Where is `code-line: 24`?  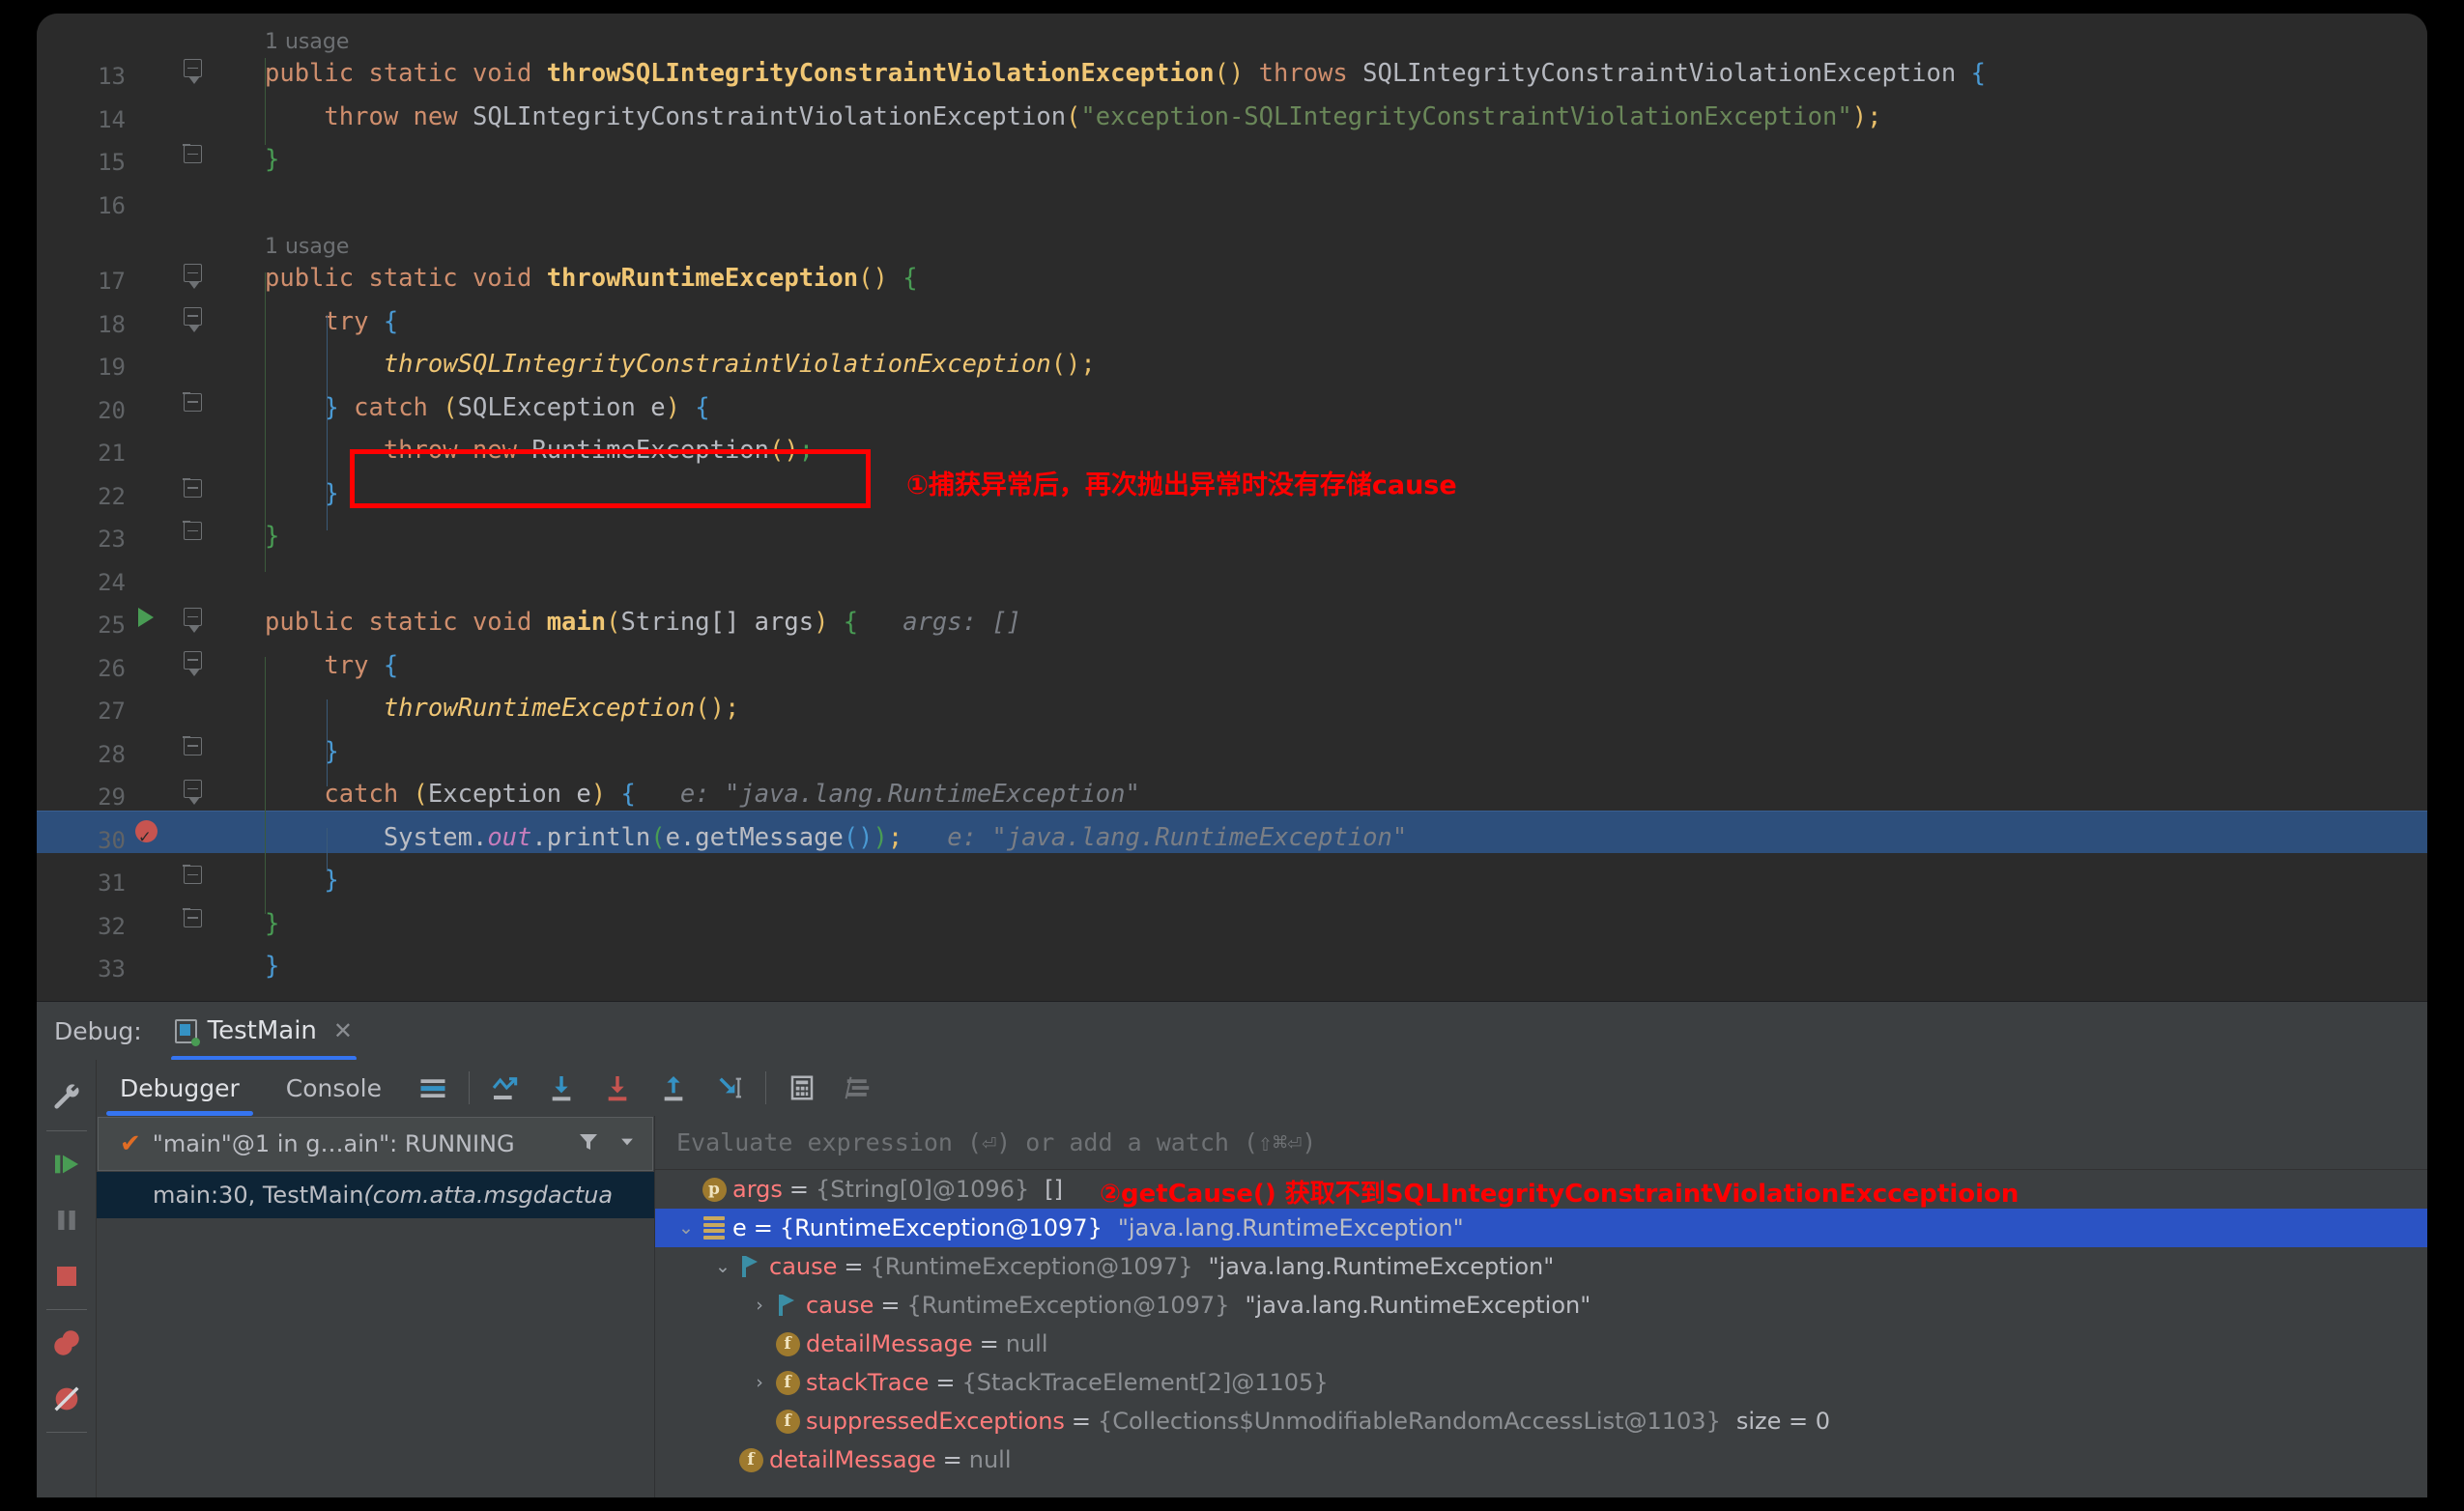
code-line: 24 is located at coordinates (1232, 574).